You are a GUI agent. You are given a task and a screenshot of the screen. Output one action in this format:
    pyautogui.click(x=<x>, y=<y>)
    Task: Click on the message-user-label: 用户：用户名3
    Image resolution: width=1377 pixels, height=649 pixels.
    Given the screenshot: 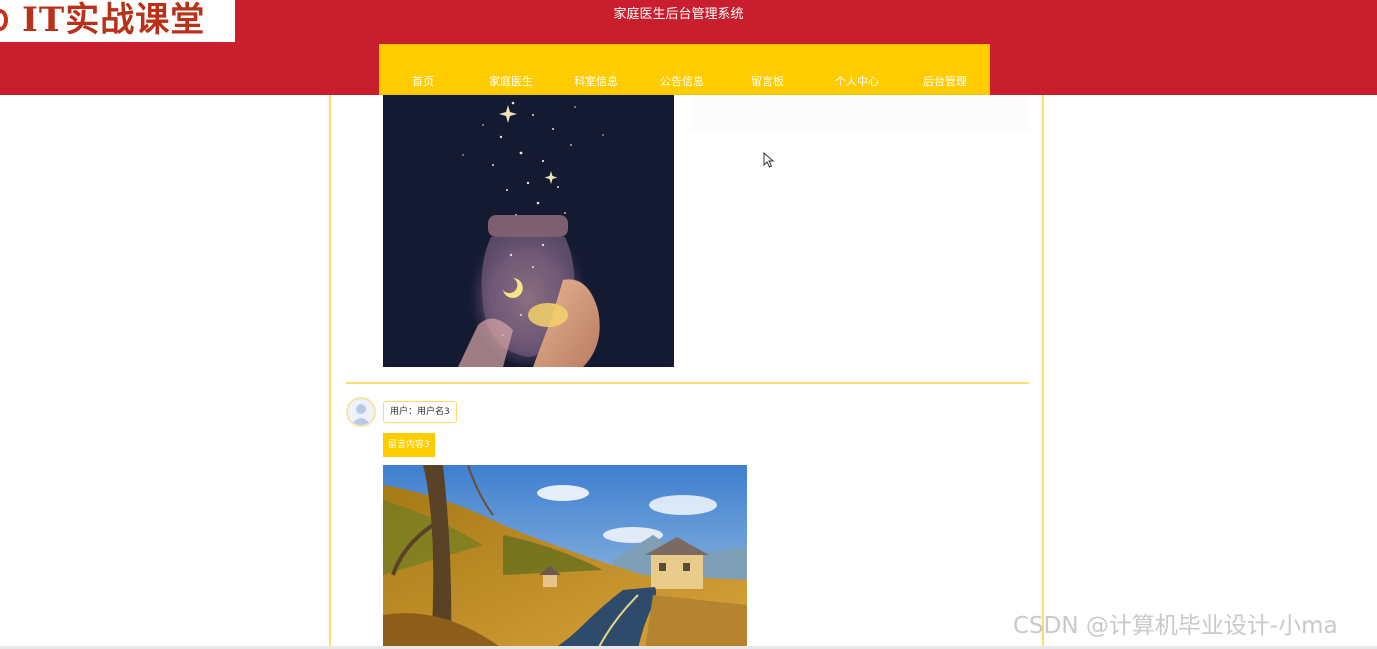 What is the action you would take?
    pyautogui.click(x=420, y=412)
    